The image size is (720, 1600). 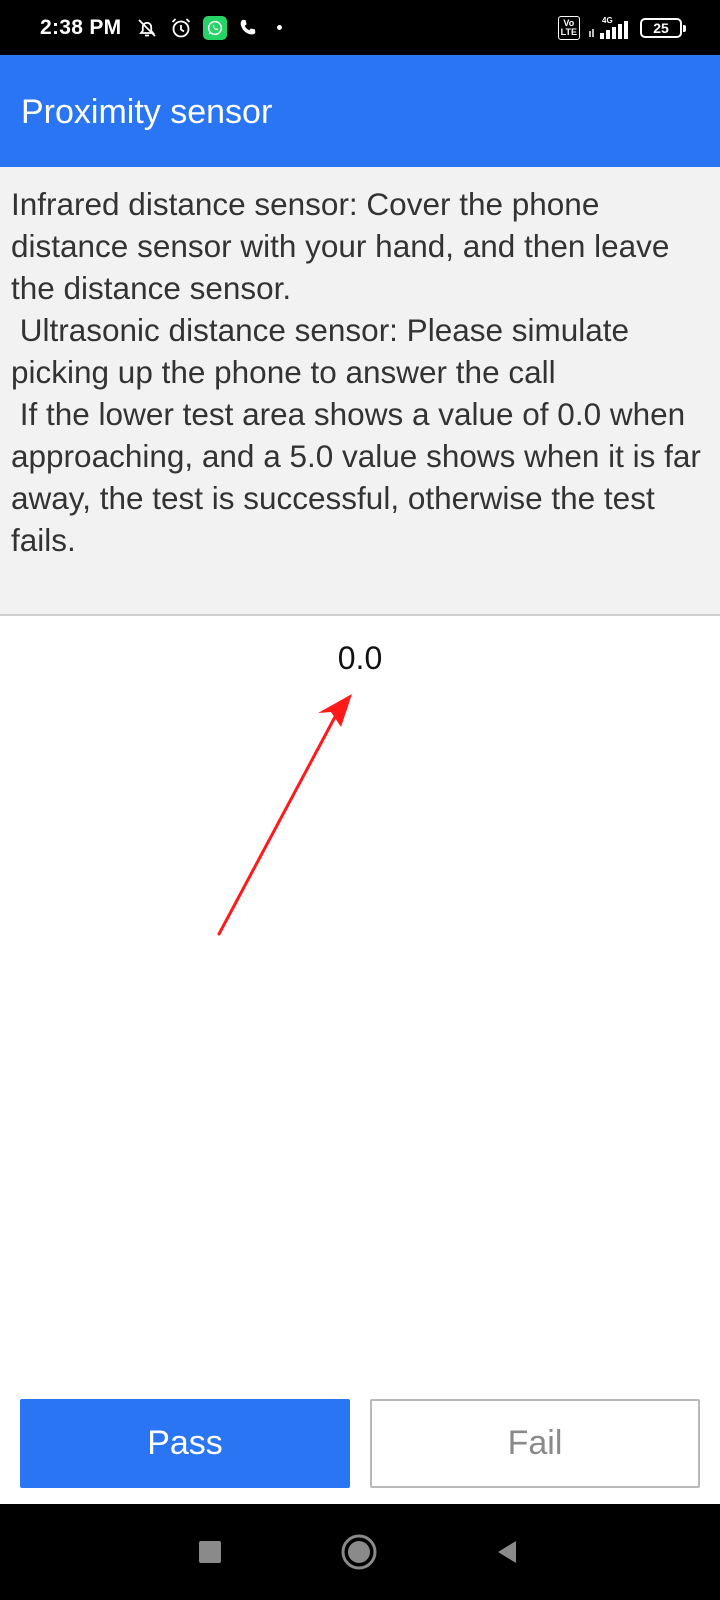 I want to click on status-right: Vo LTE 4G 25, so click(x=621, y=27).